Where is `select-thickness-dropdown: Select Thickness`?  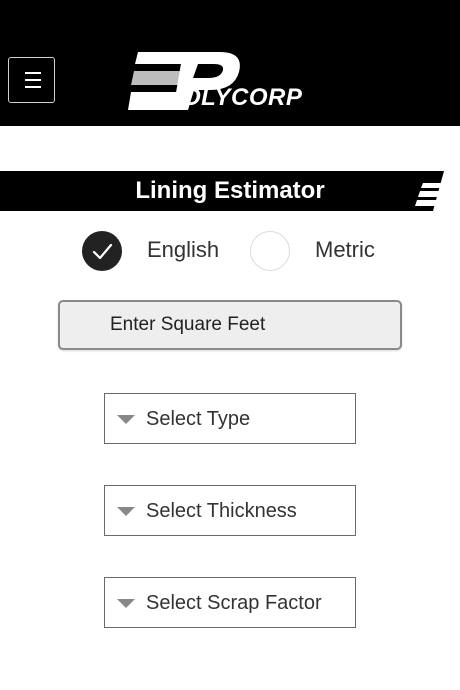 select-thickness-dropdown: Select Thickness is located at coordinates (230, 510).